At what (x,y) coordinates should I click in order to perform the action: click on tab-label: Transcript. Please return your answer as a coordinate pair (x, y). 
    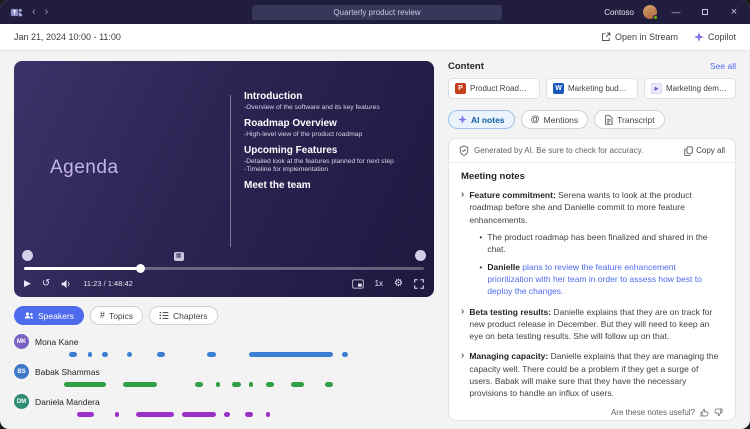
    Looking at the image, I should click on (636, 119).